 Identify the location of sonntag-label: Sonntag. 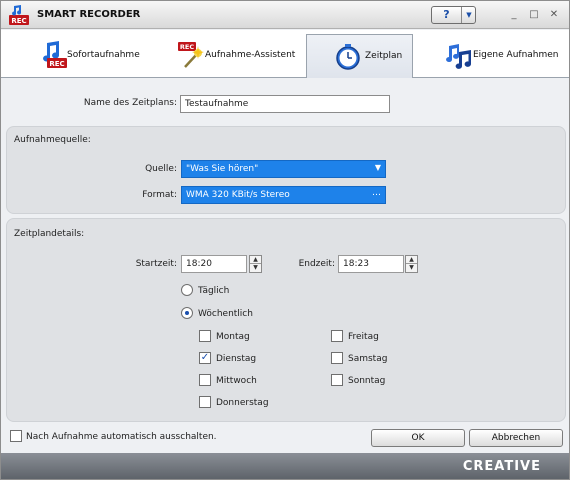
(367, 381).